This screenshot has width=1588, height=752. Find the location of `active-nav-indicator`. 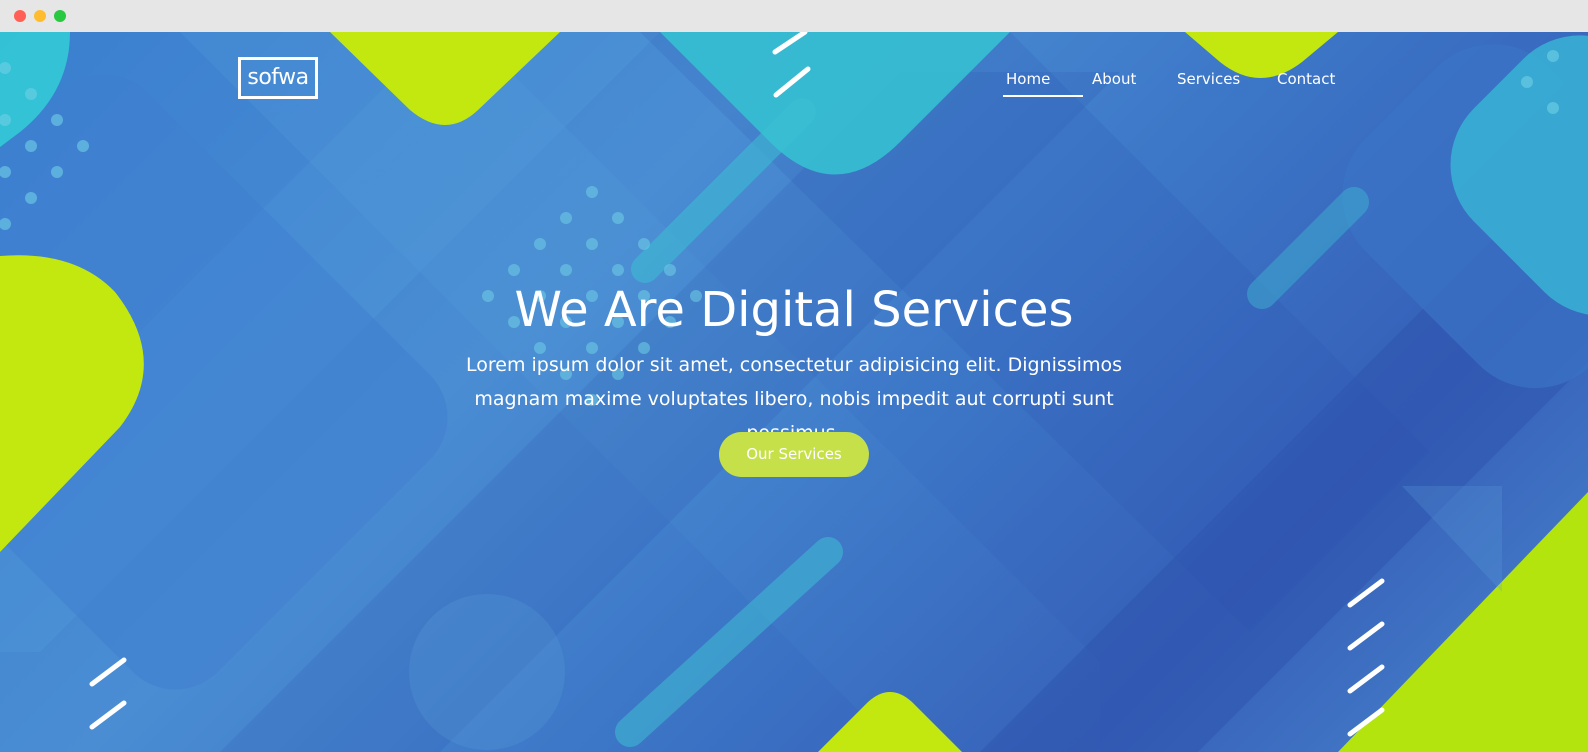

active-nav-indicator is located at coordinates (1043, 96).